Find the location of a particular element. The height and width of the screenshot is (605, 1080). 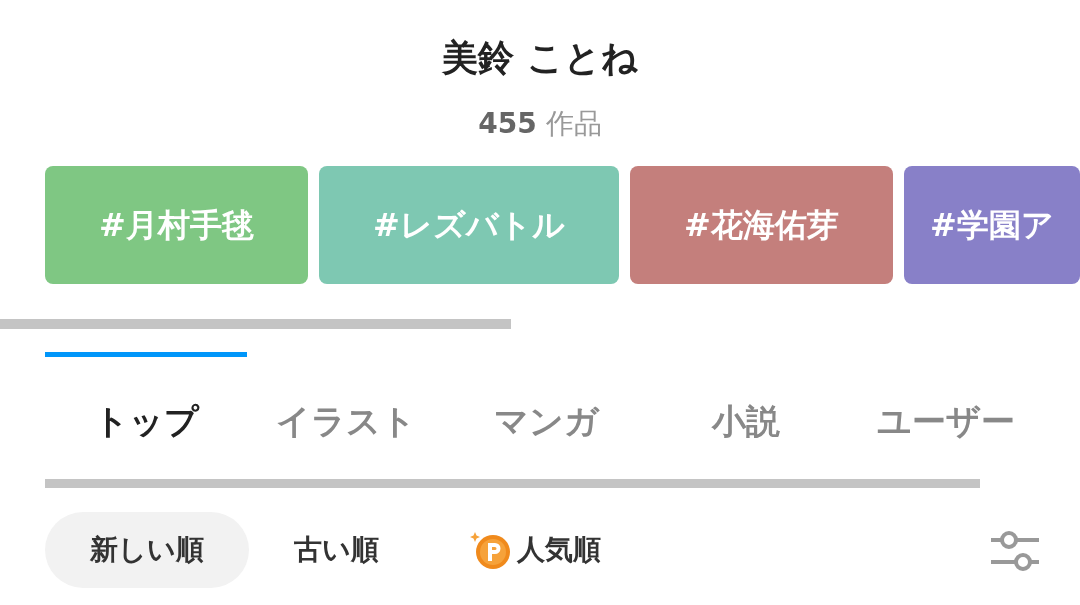

tab: 小説 is located at coordinates (746, 421).